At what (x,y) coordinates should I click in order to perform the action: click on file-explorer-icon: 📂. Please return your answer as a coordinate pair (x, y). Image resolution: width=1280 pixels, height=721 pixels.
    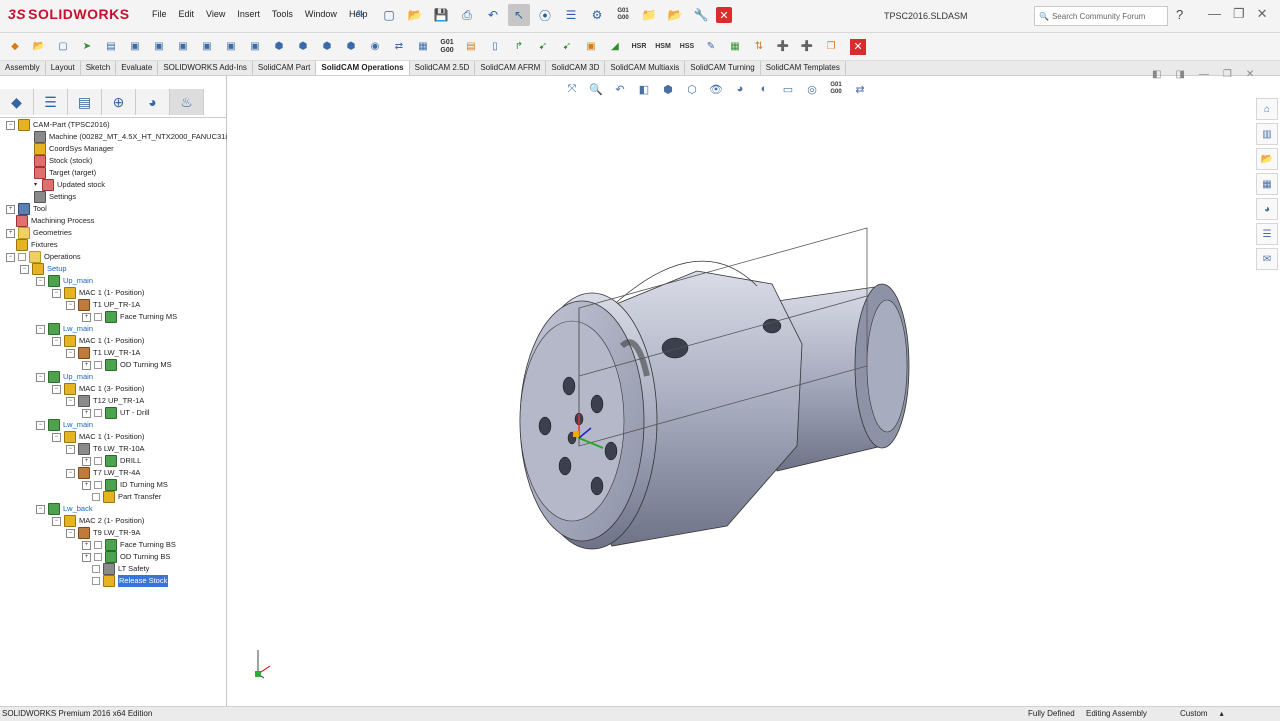
    Looking at the image, I should click on (1267, 159).